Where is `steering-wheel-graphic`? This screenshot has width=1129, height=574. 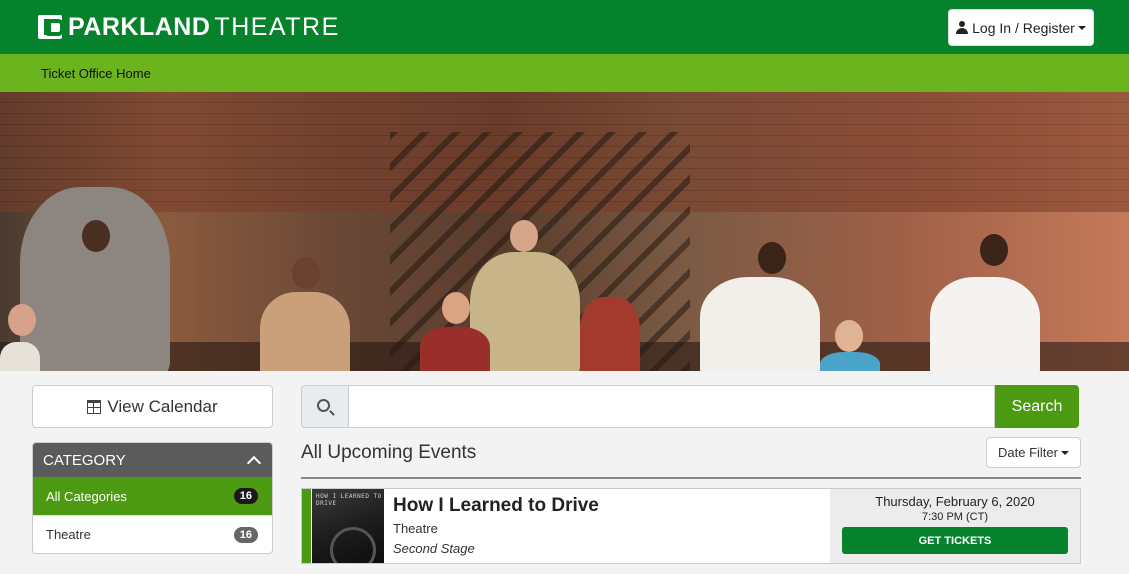
steering-wheel-graphic is located at coordinates (353, 545).